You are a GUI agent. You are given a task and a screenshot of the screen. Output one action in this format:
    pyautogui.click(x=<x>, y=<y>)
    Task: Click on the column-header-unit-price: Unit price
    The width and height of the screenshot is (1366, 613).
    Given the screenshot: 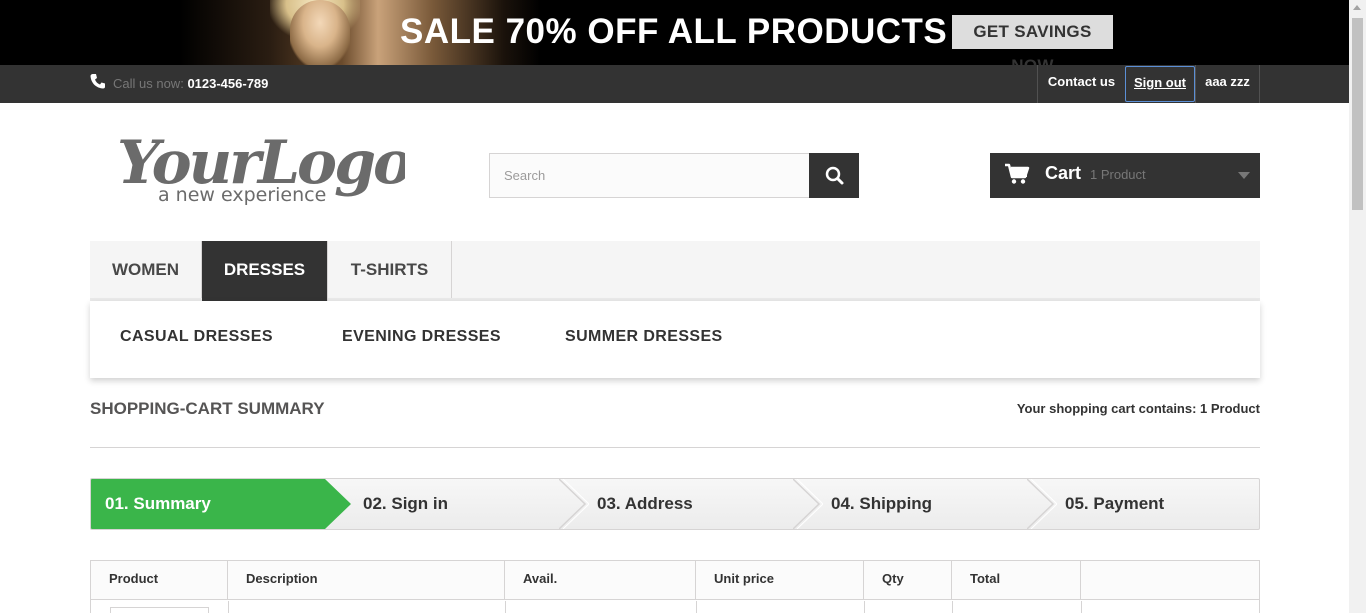 What is the action you would take?
    pyautogui.click(x=780, y=580)
    